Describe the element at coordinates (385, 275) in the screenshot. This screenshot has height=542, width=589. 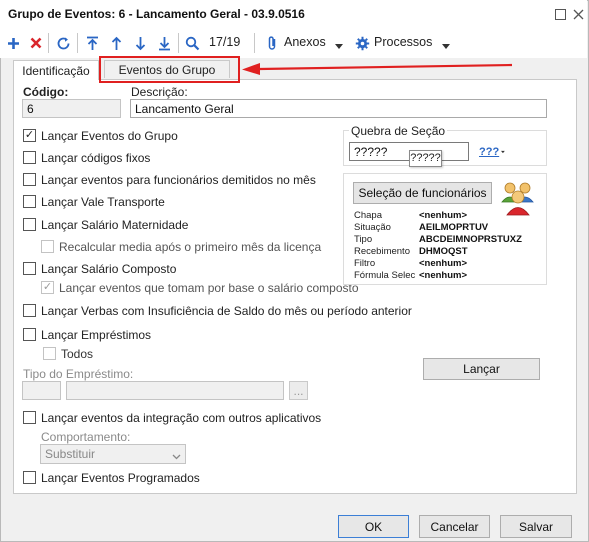
I see `formula-selec-key: Fórmula Selec` at that location.